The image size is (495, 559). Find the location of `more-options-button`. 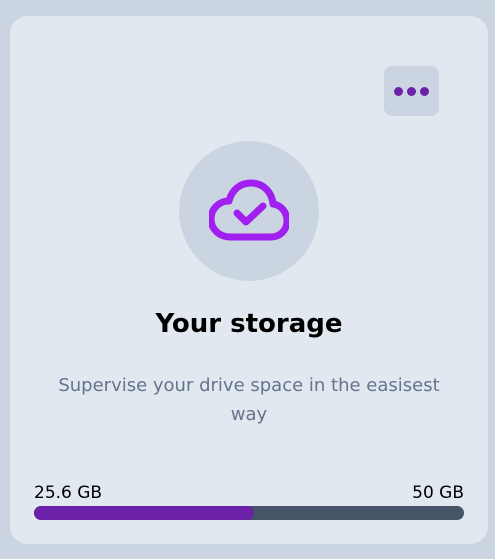

more-options-button is located at coordinates (411, 91).